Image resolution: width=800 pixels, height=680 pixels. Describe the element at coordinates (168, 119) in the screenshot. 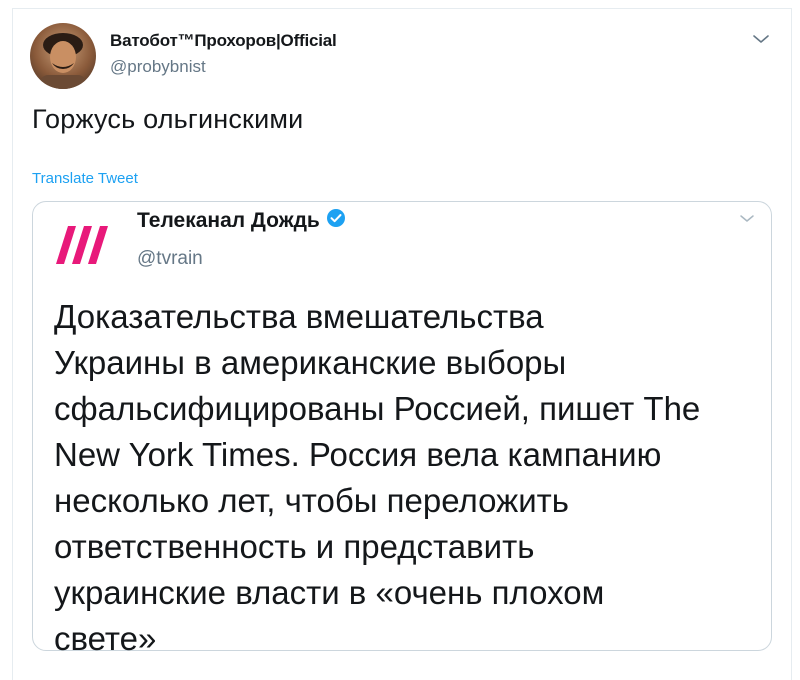

I see `tweet-text: Горжусь ольгинскими` at that location.